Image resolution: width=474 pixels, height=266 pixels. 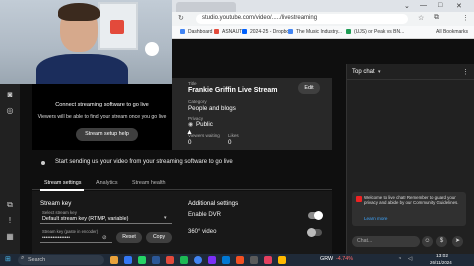 I want to click on reload-icon: ↻, so click(x=181, y=18).